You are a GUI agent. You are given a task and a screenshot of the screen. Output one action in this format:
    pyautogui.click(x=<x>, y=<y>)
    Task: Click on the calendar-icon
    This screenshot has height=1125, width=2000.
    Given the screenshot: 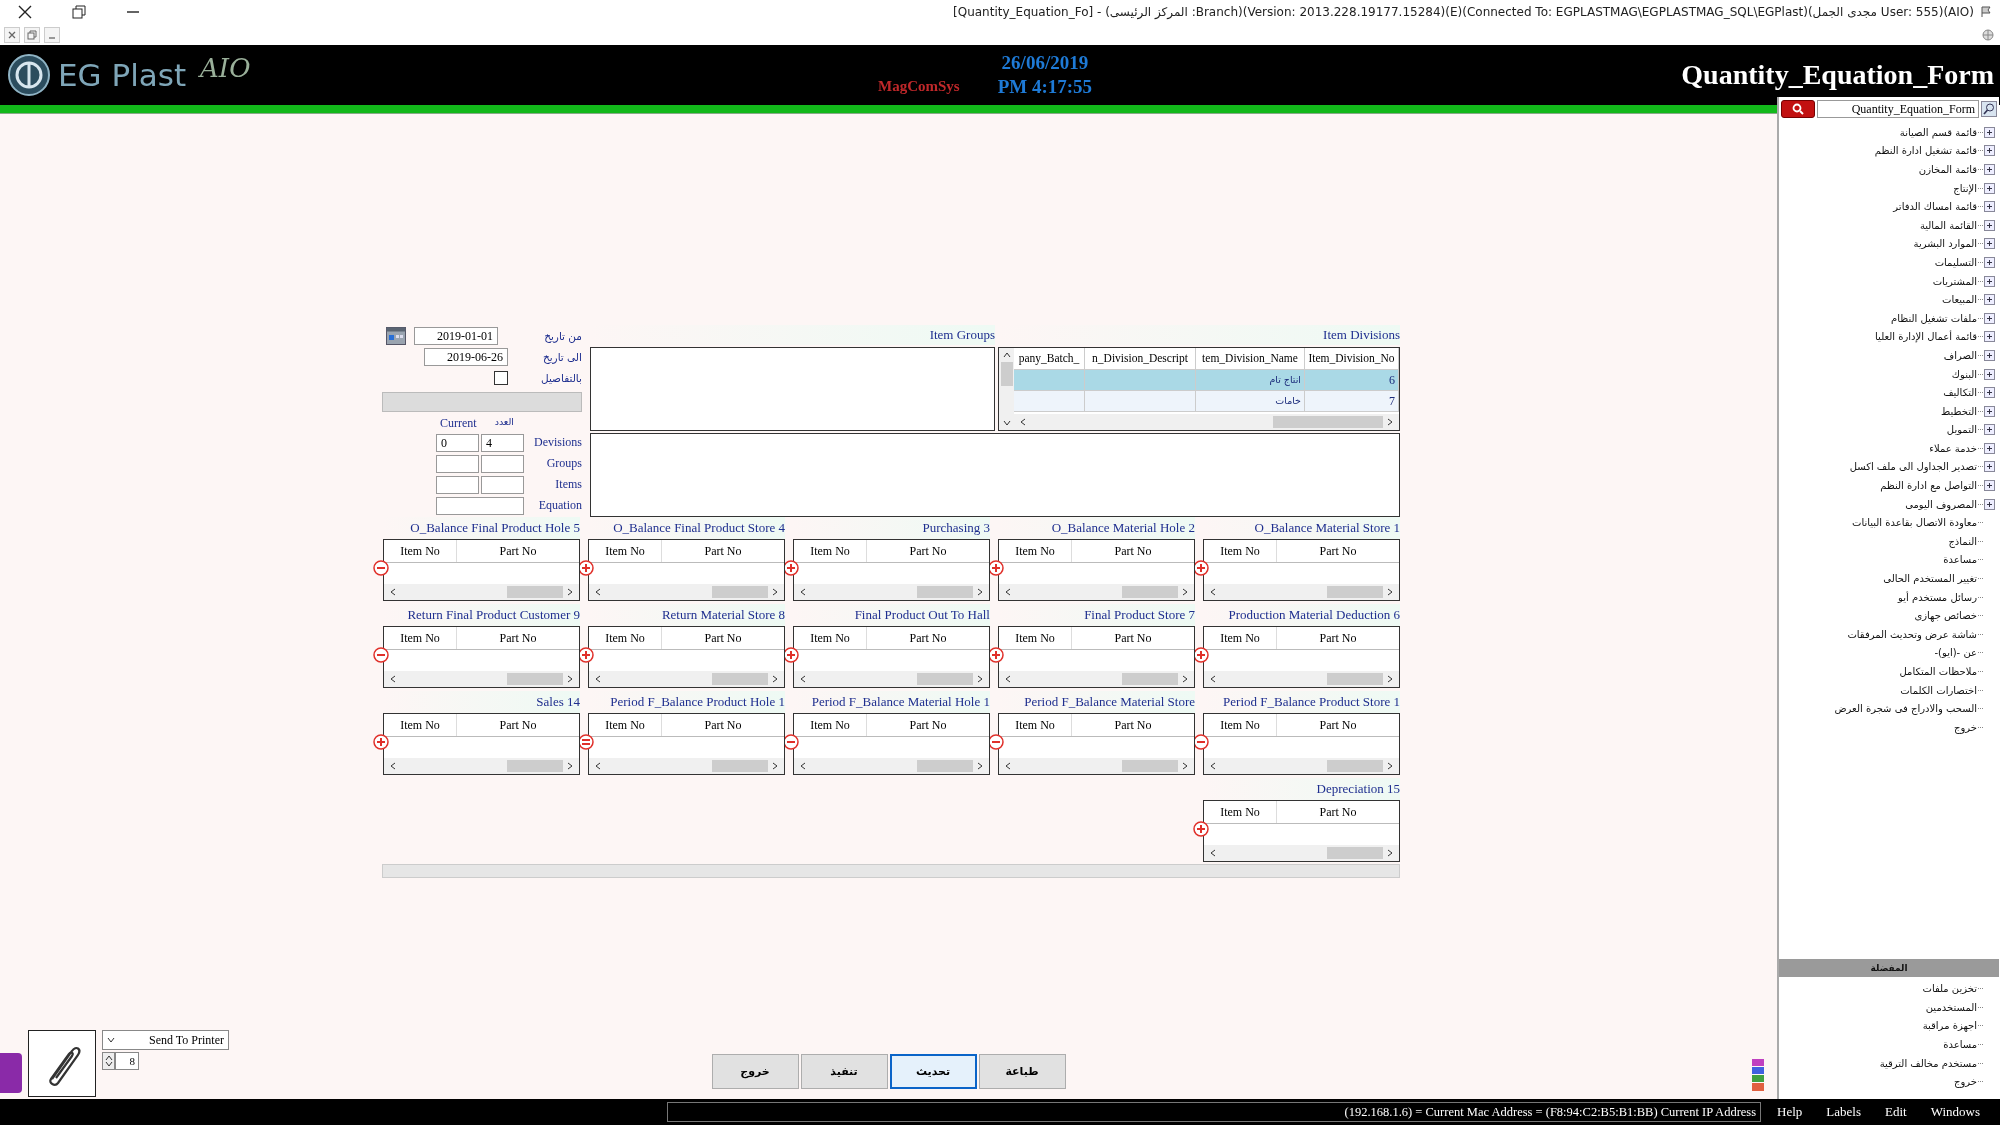 What is the action you would take?
    pyautogui.click(x=396, y=335)
    